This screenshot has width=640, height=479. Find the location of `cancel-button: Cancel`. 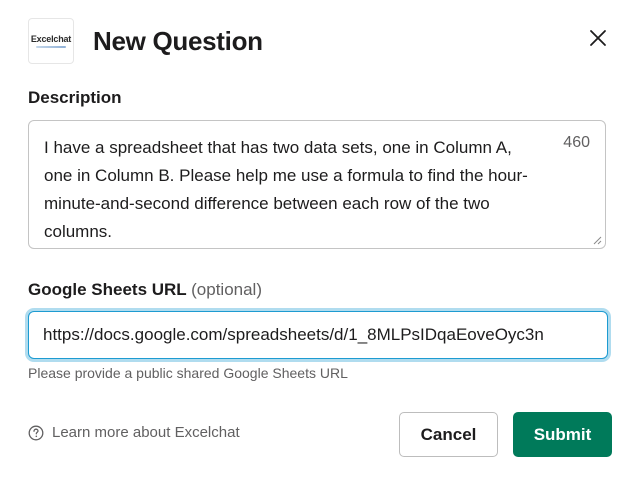

cancel-button: Cancel is located at coordinates (448, 434).